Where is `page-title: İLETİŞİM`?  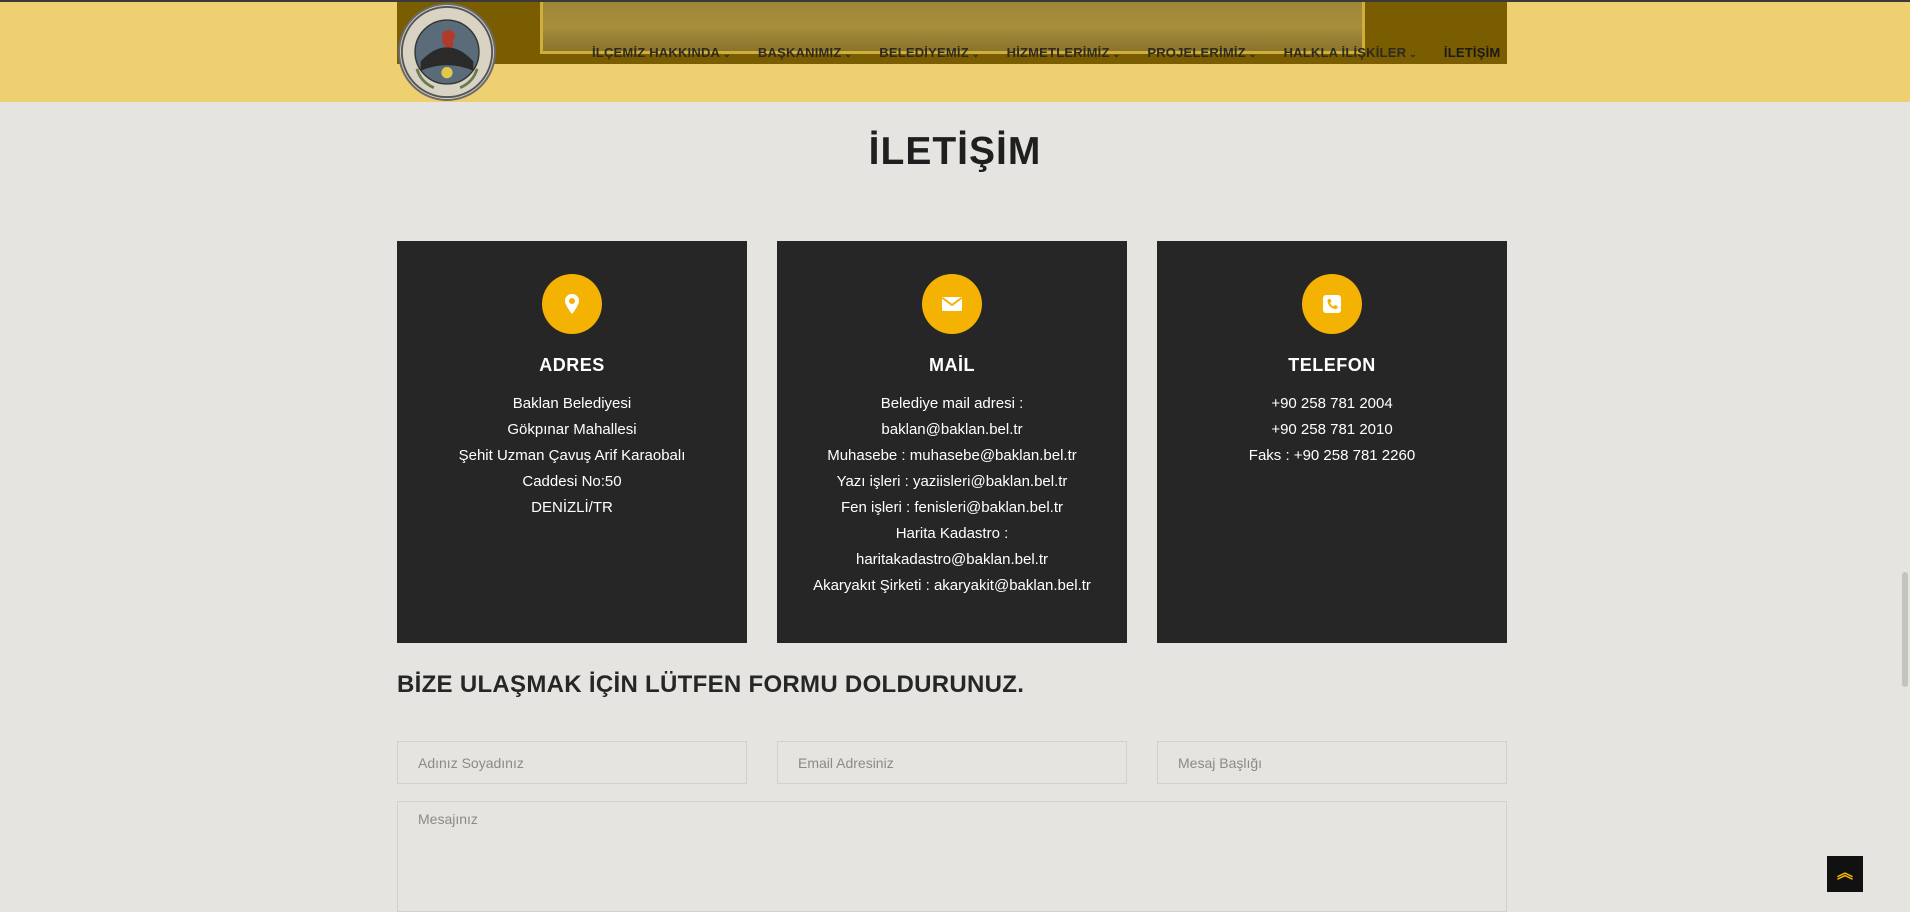 page-title: İLETİŞİM is located at coordinates (955, 151).